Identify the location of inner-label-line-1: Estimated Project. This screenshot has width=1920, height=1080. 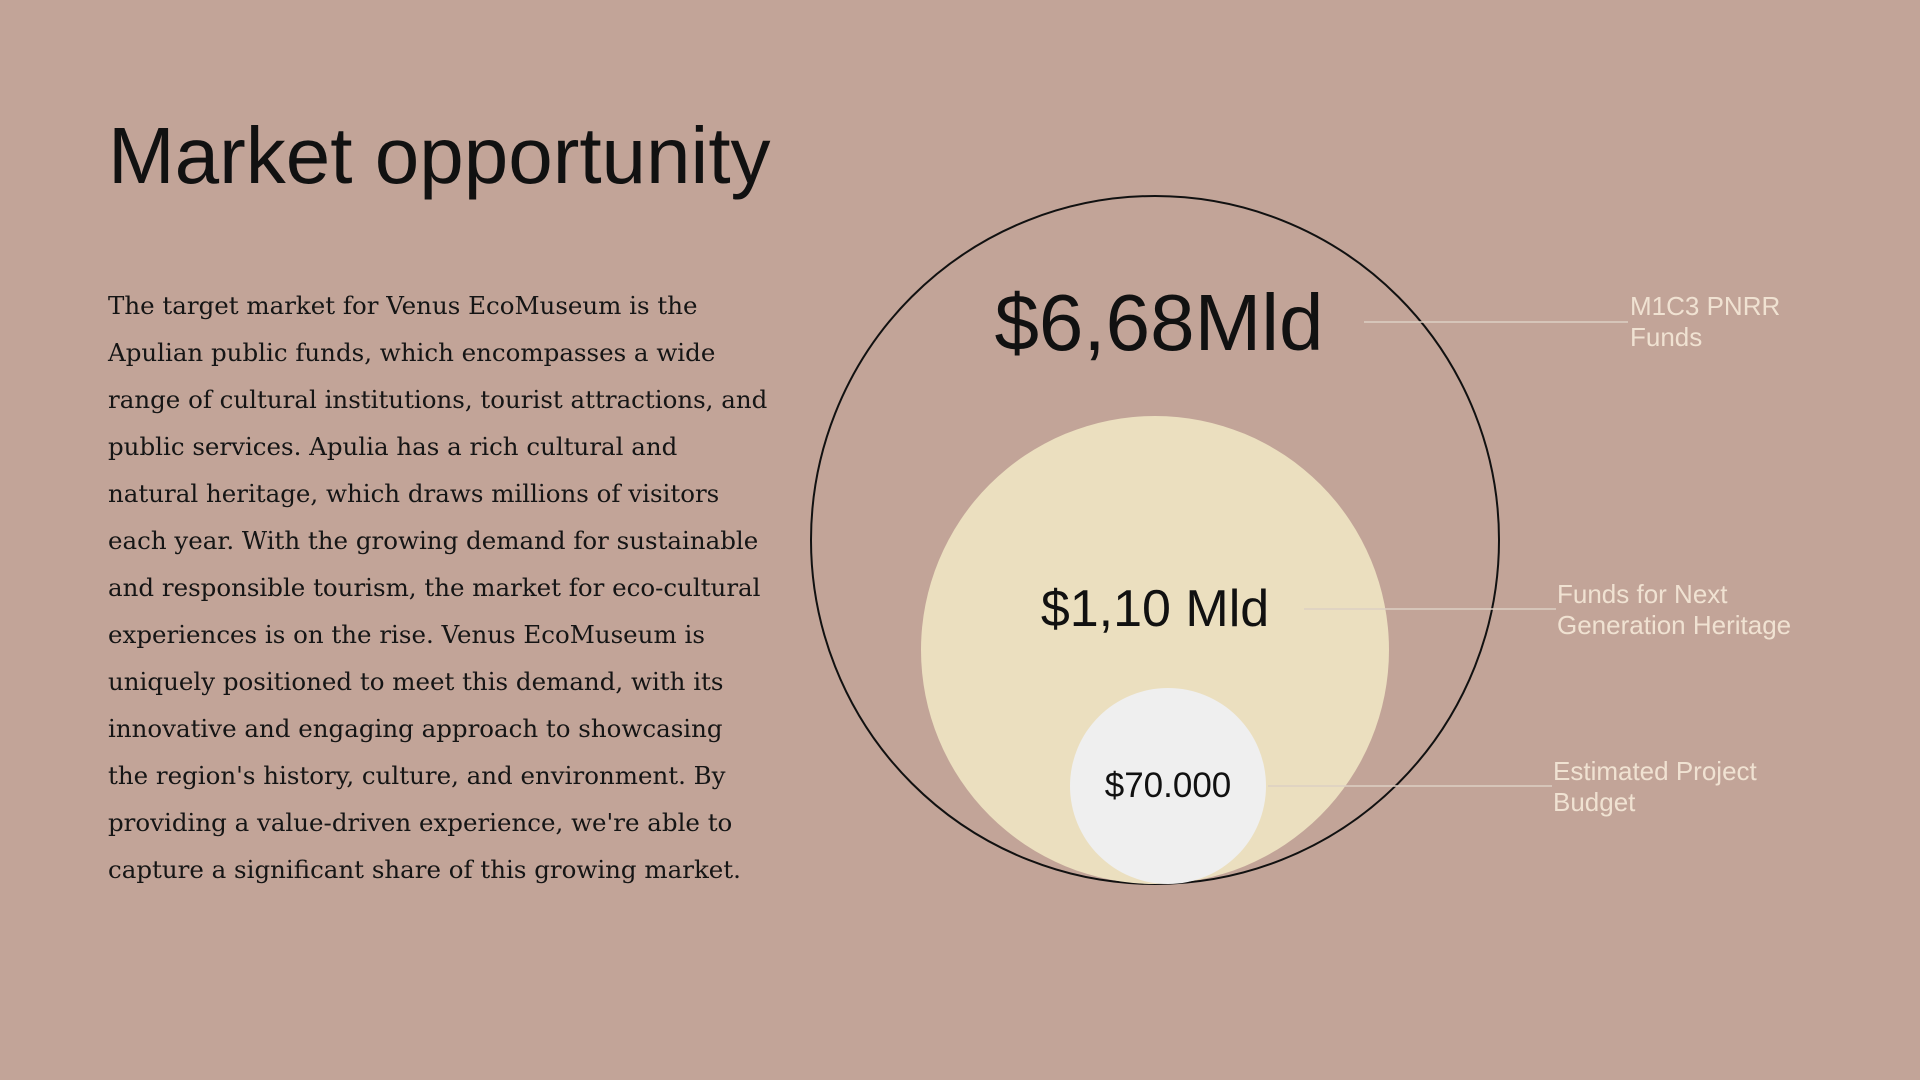
(1655, 771).